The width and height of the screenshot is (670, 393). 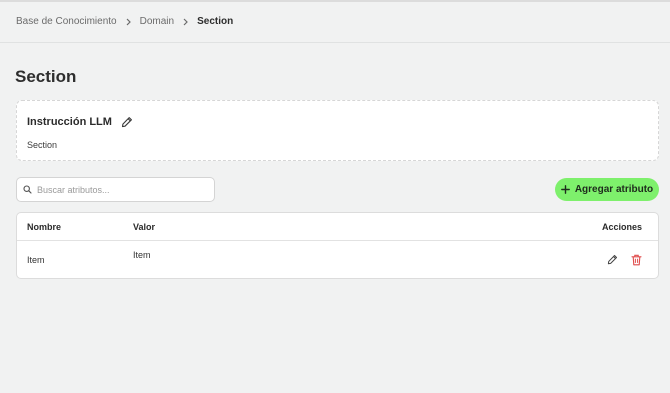 I want to click on column-header-value: Valor, so click(x=144, y=227).